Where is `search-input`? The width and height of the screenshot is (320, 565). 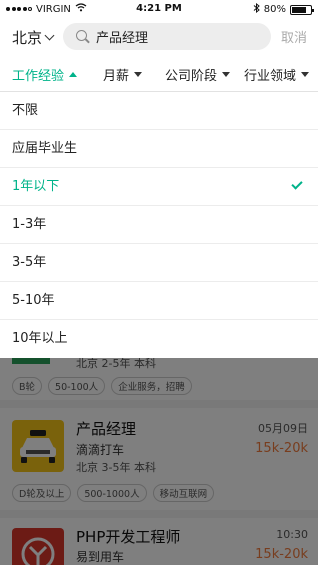
search-input is located at coordinates (178, 36).